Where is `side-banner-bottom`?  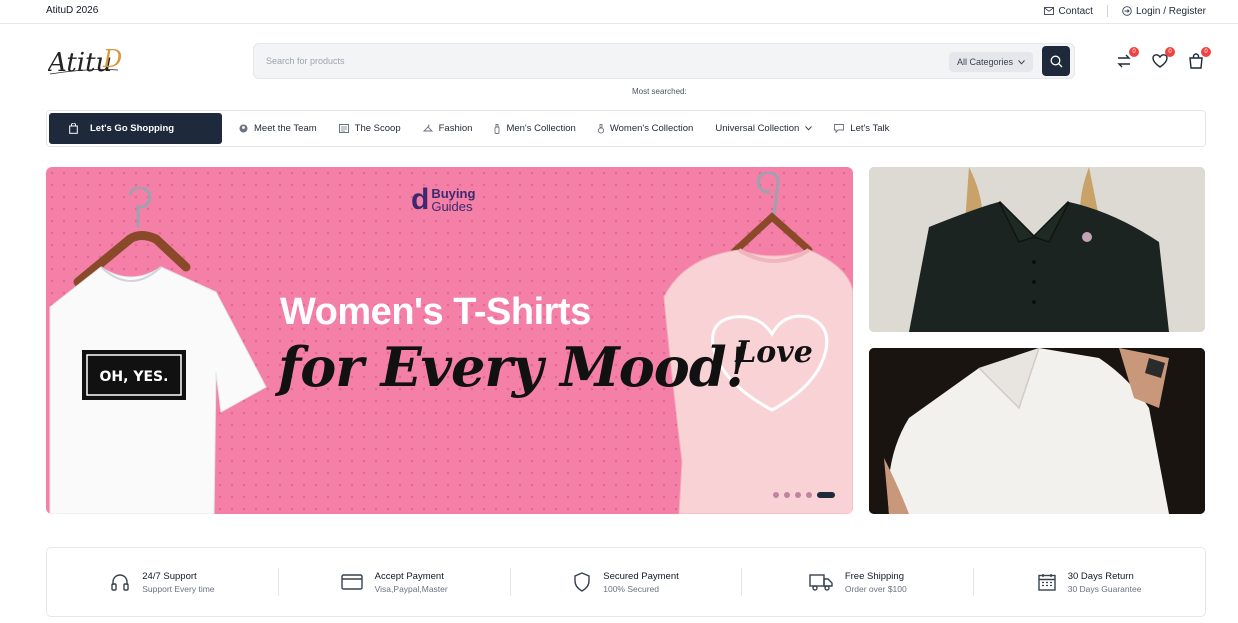 side-banner-bottom is located at coordinates (1037, 431).